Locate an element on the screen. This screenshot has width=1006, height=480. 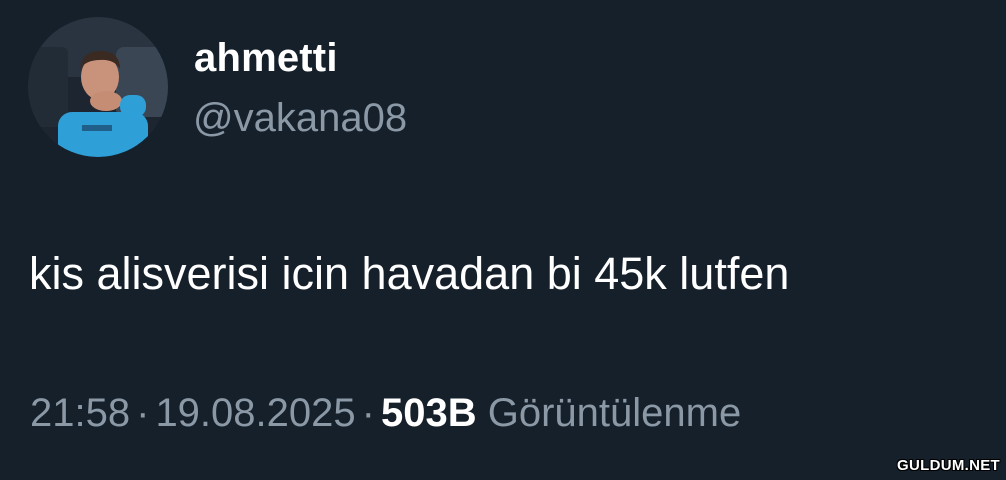
tweet-time: 21:58 is located at coordinates (80, 413).